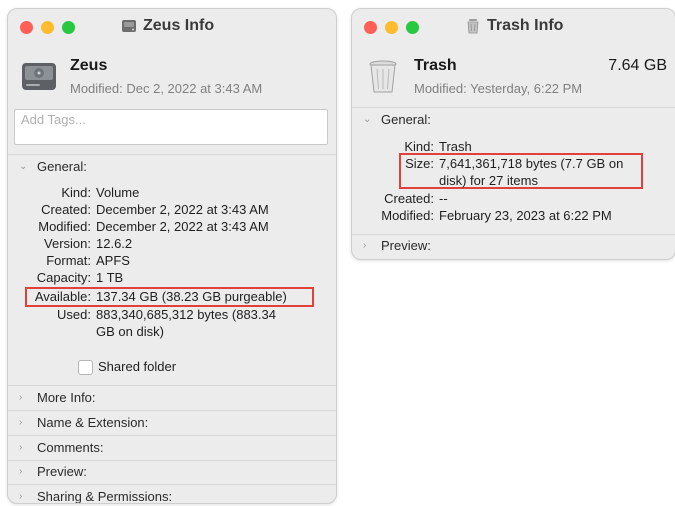  I want to click on section-name-extension: › Name & Extension:, so click(83, 422).